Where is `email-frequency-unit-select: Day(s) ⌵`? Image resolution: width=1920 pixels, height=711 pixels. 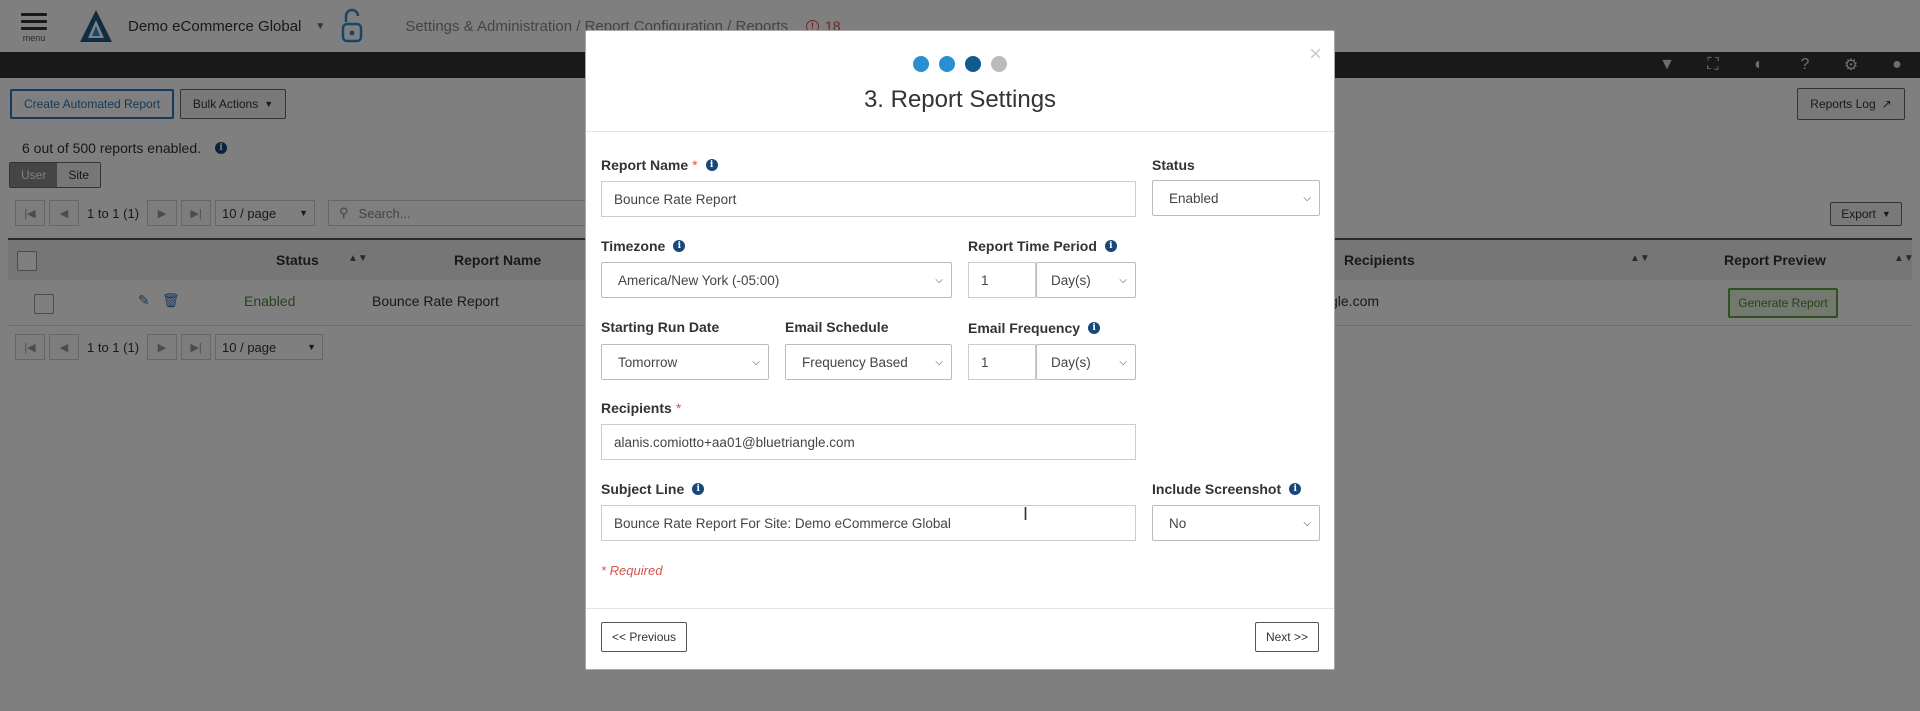 email-frequency-unit-select: Day(s) ⌵ is located at coordinates (1086, 362).